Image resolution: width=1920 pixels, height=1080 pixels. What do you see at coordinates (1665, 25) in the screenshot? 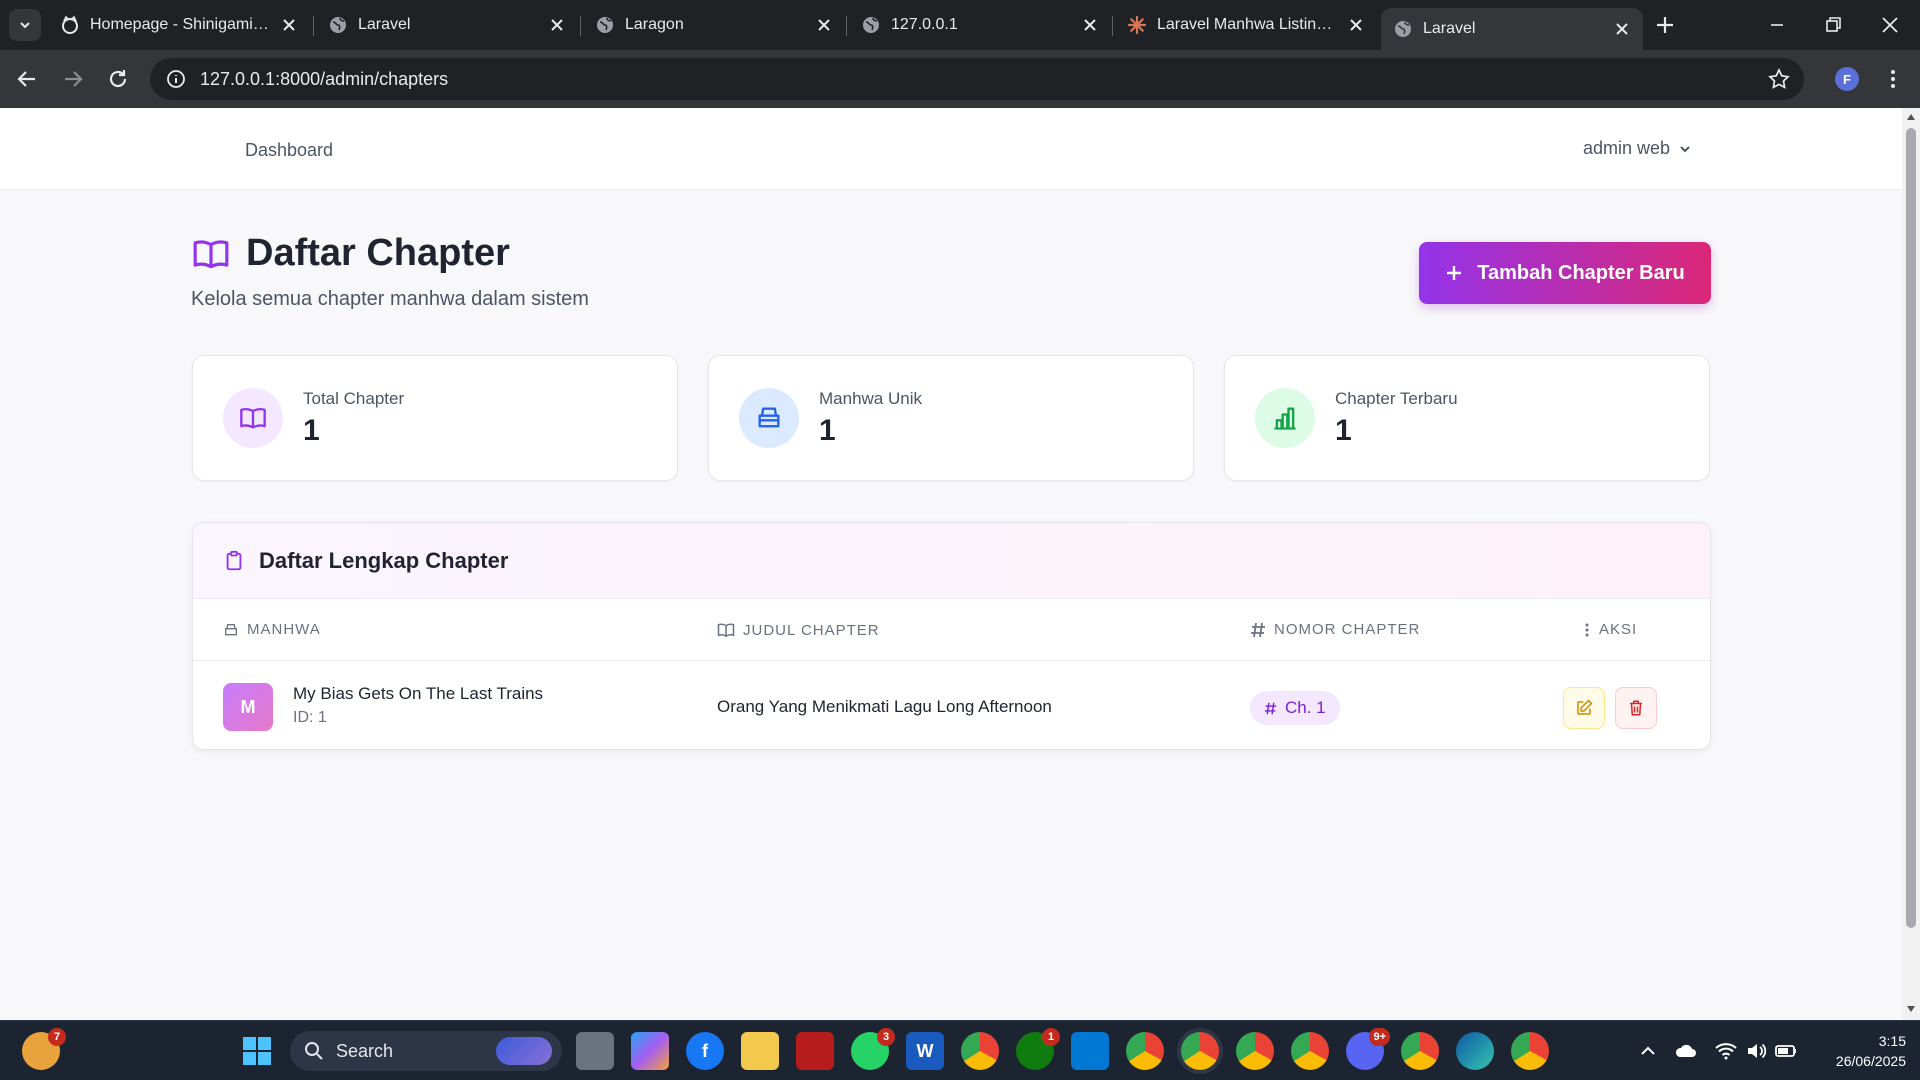
I see `new-tab-icon` at bounding box center [1665, 25].